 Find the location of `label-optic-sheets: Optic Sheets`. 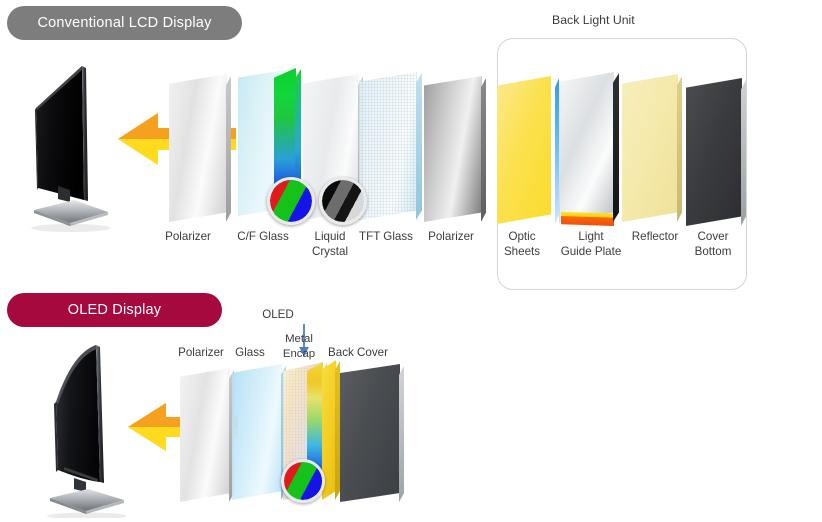

label-optic-sheets: Optic Sheets is located at coordinates (522, 244).